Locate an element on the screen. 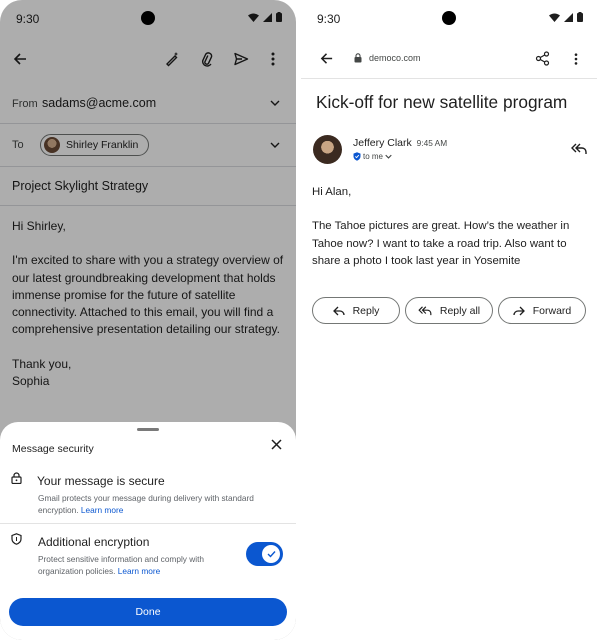 The width and height of the screenshot is (597, 640). encryption-toggle is located at coordinates (264, 554).